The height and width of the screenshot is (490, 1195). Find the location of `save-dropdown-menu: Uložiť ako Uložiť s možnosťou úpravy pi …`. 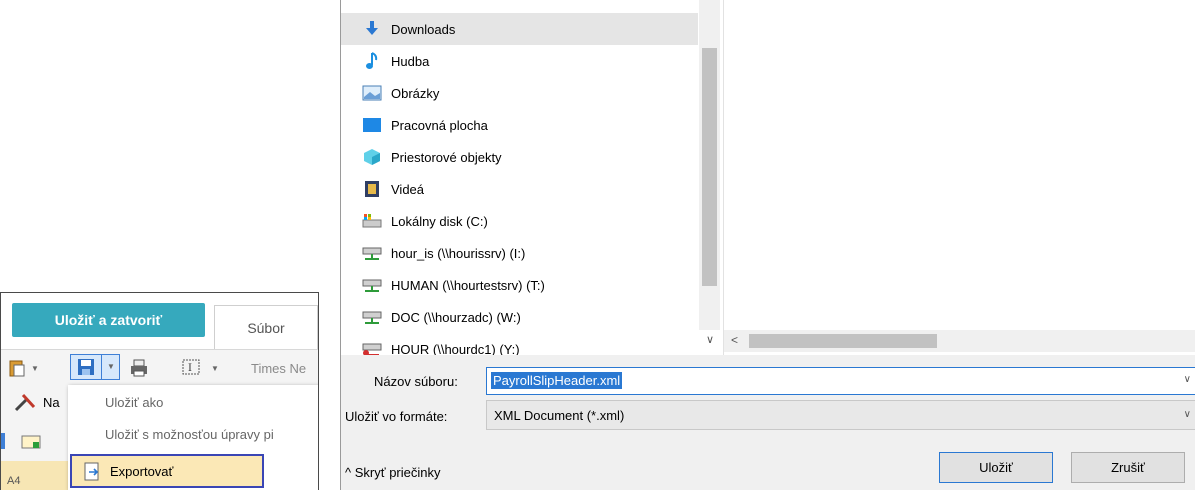

save-dropdown-menu: Uložiť ako Uložiť s možnosťou úpravy pi … is located at coordinates (193, 437).